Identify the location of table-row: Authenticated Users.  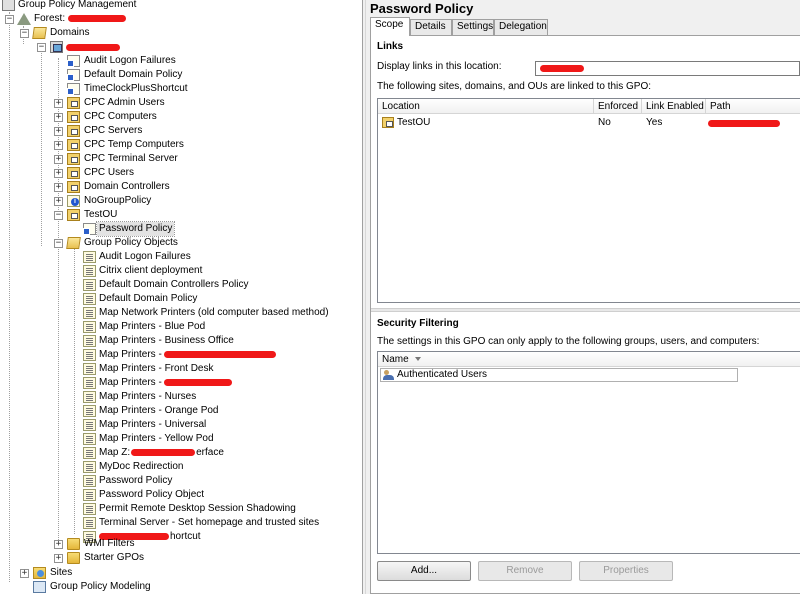
(559, 375).